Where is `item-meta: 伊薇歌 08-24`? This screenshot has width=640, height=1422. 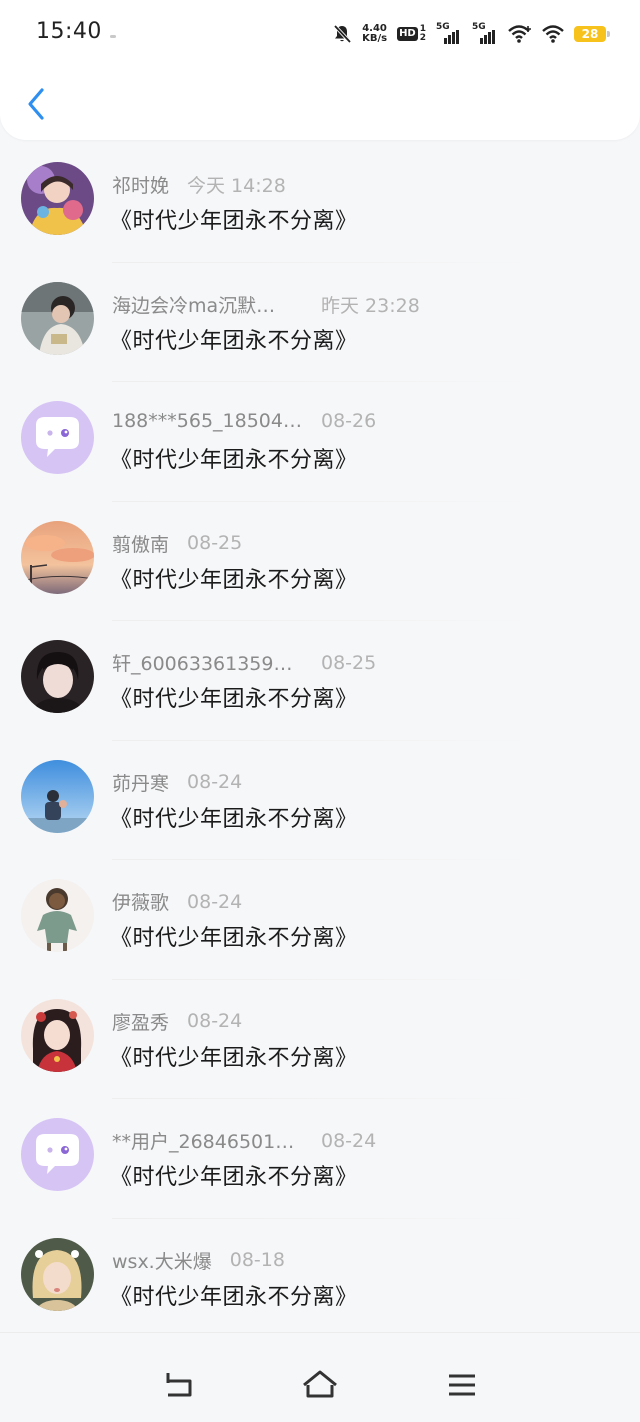
item-meta: 伊薇歌 08-24 is located at coordinates (177, 901).